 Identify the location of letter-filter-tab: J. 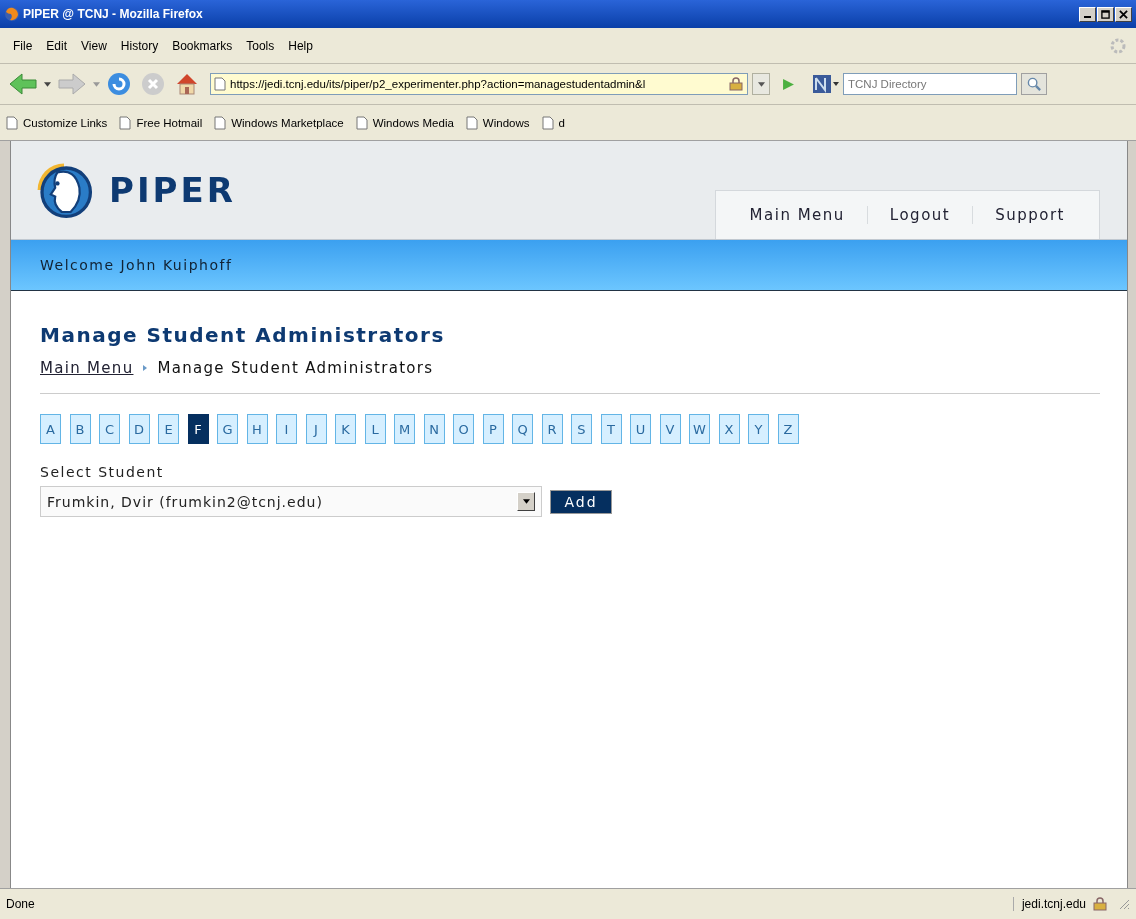
(316, 429).